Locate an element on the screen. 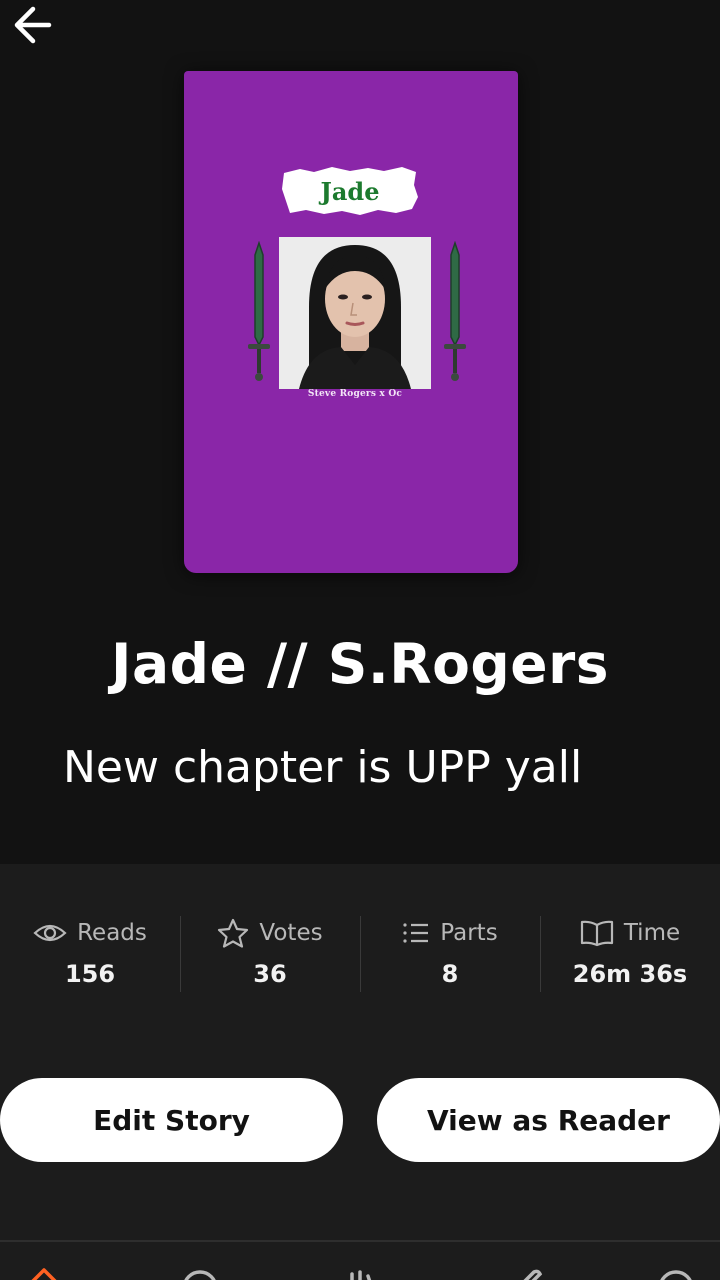  stats-row: Reads 156 Votes 36 Parts 8 Time 26m 36s is located at coordinates (360, 956).